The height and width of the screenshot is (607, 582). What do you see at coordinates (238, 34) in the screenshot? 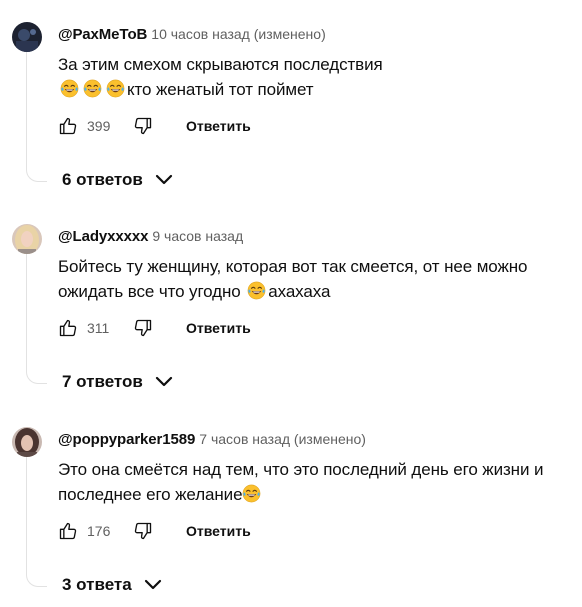
I see `comment-time: 10 часов назад (изменено)` at bounding box center [238, 34].